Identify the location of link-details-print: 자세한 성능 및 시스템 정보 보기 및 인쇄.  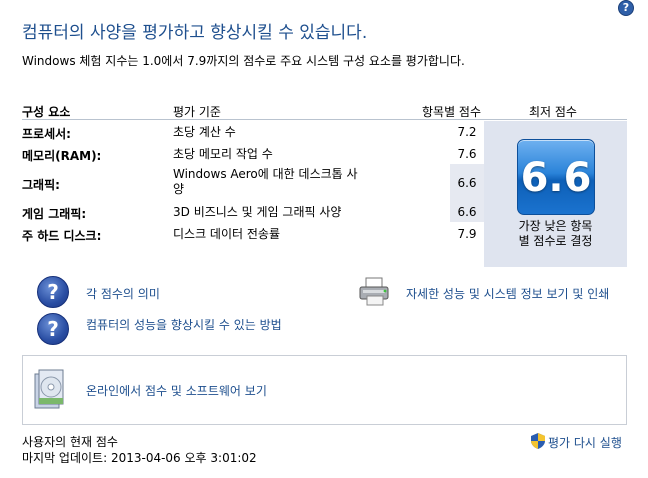
(507, 293).